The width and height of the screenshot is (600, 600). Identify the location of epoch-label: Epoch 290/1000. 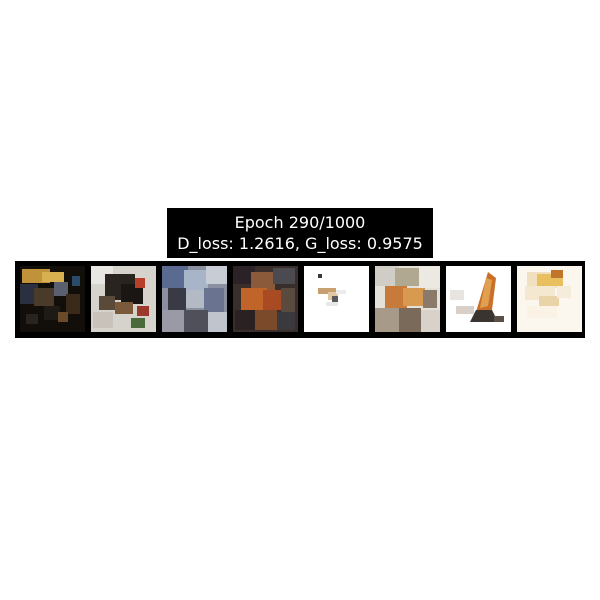
(300, 222).